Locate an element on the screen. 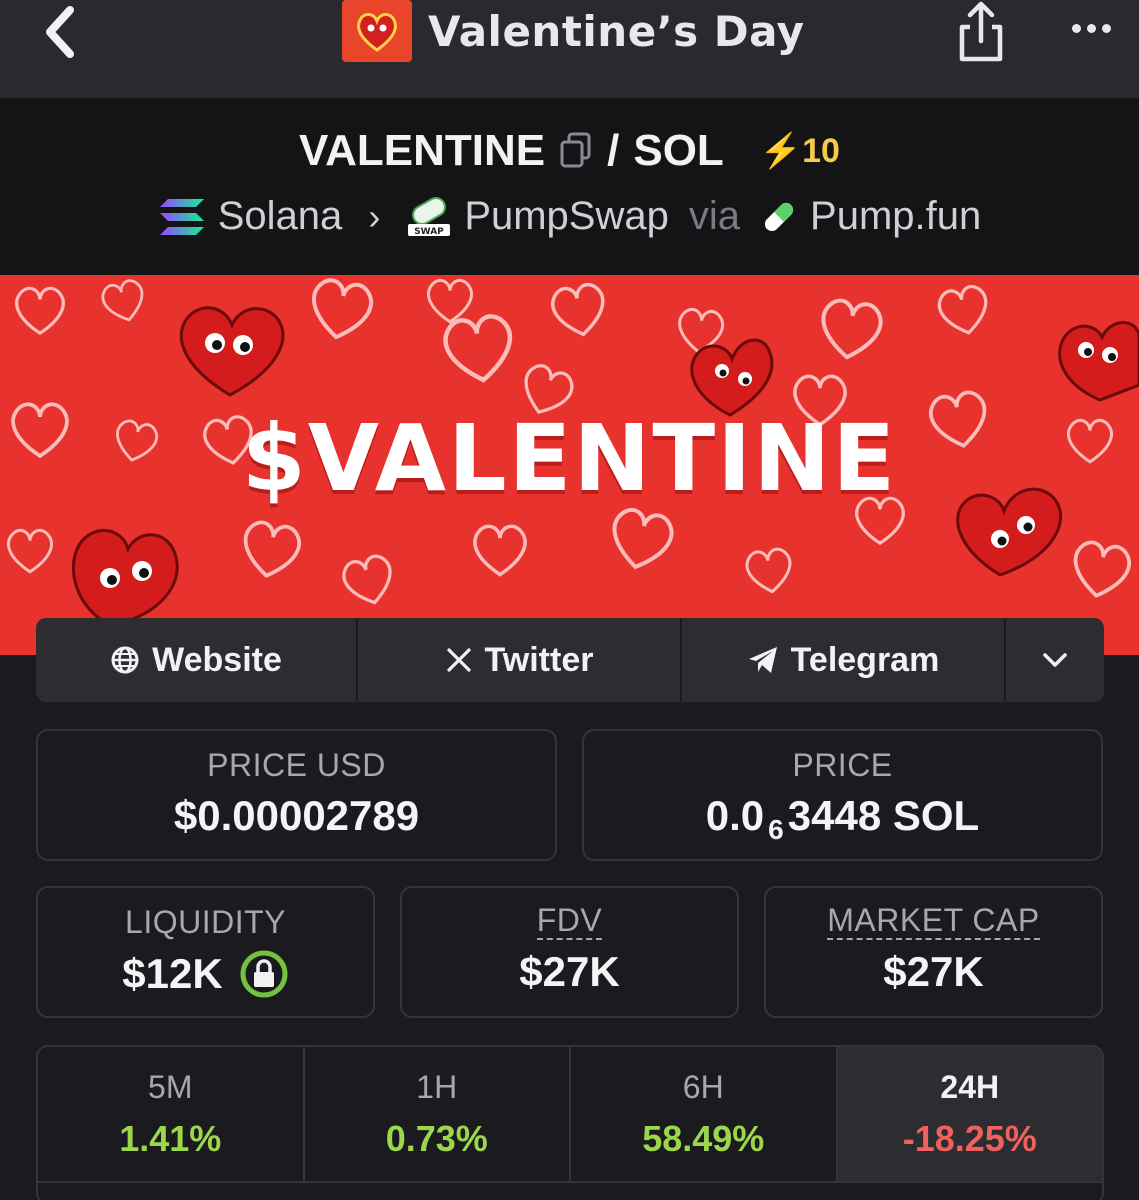  chevron-right-icon: › is located at coordinates (374, 216).